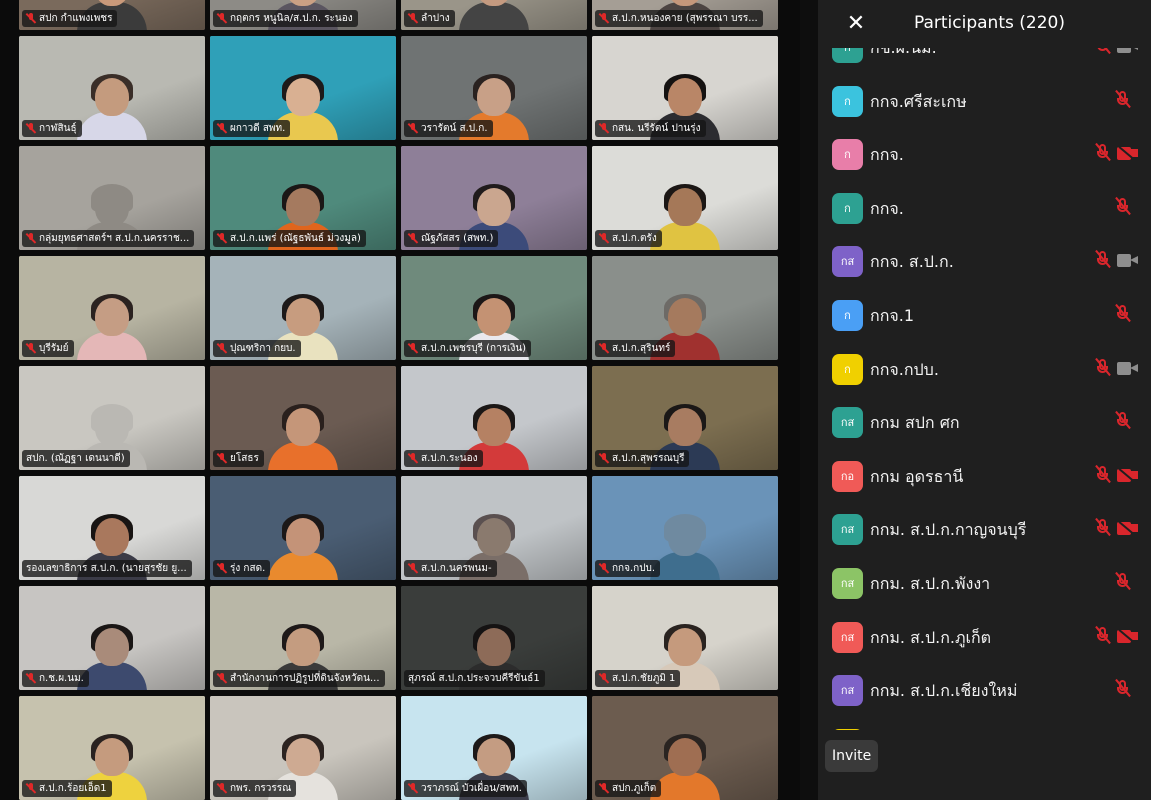  What do you see at coordinates (303, 528) in the screenshot?
I see `video-tile: รุ่ง กสด.` at bounding box center [303, 528].